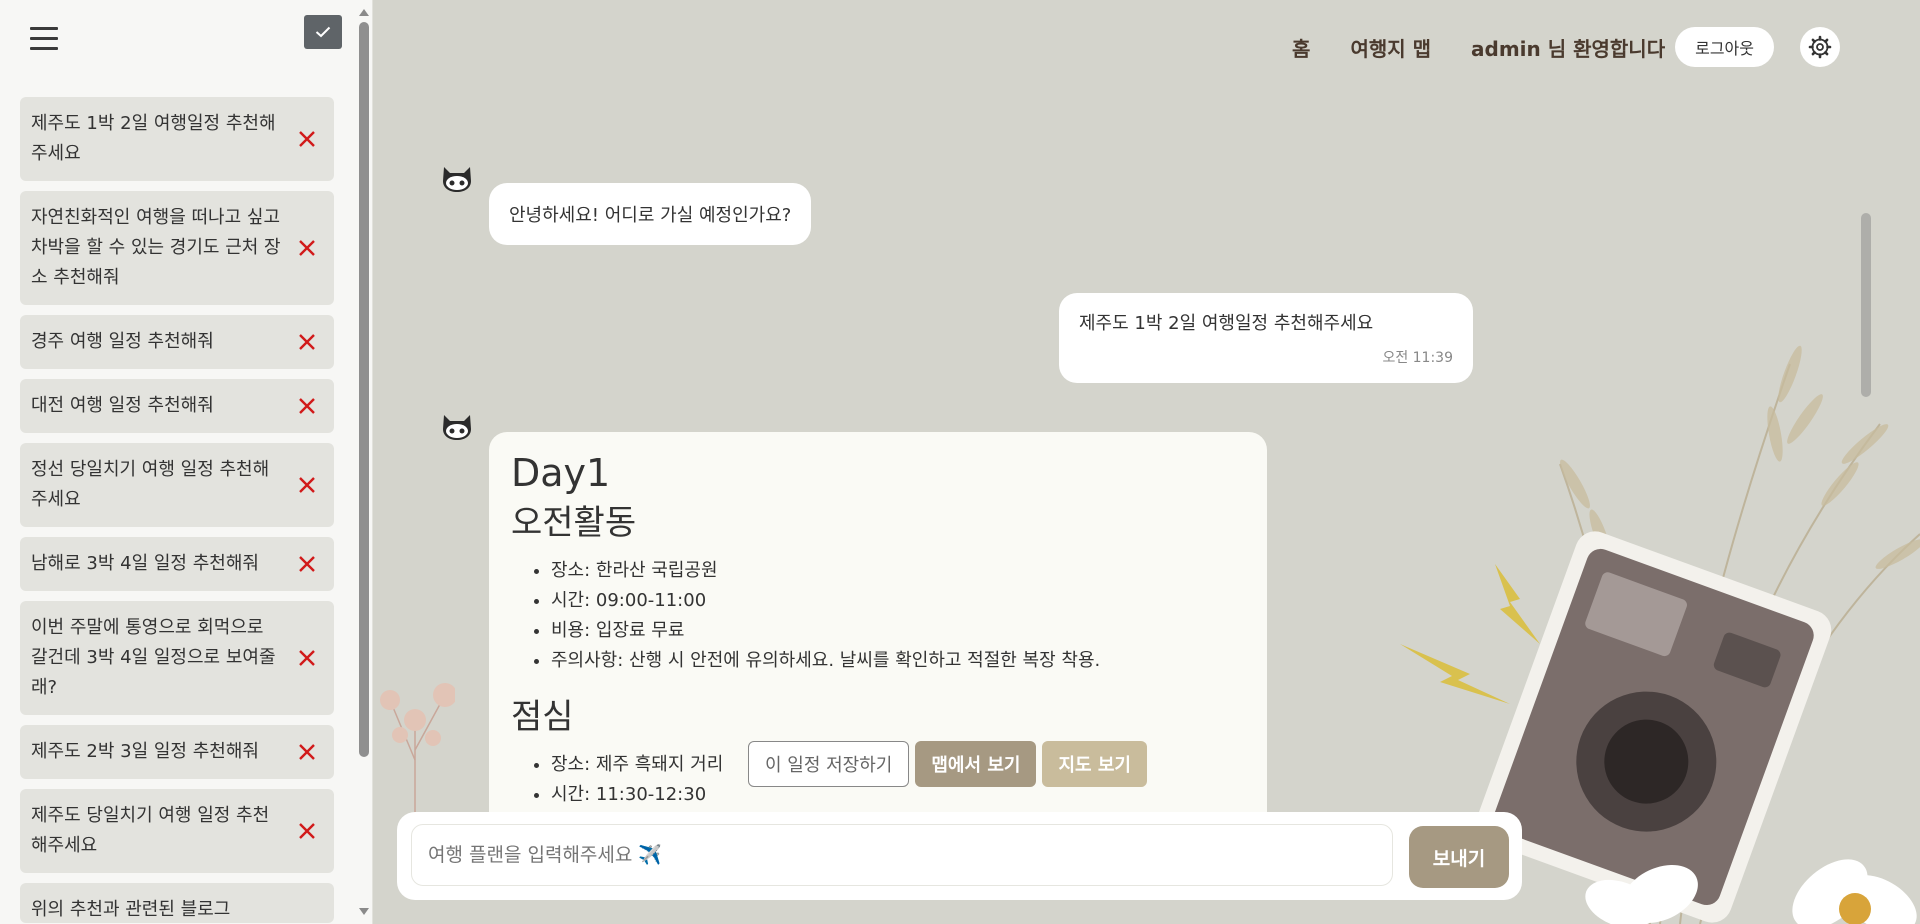  What do you see at coordinates (1094, 764) in the screenshot?
I see `show-map-button: 지도 보기` at bounding box center [1094, 764].